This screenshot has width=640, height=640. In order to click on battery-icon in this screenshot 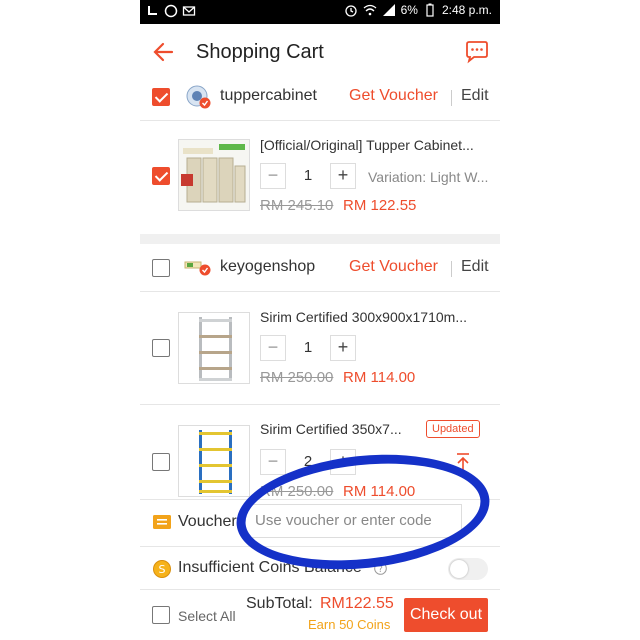, I will do `click(430, 10)`.